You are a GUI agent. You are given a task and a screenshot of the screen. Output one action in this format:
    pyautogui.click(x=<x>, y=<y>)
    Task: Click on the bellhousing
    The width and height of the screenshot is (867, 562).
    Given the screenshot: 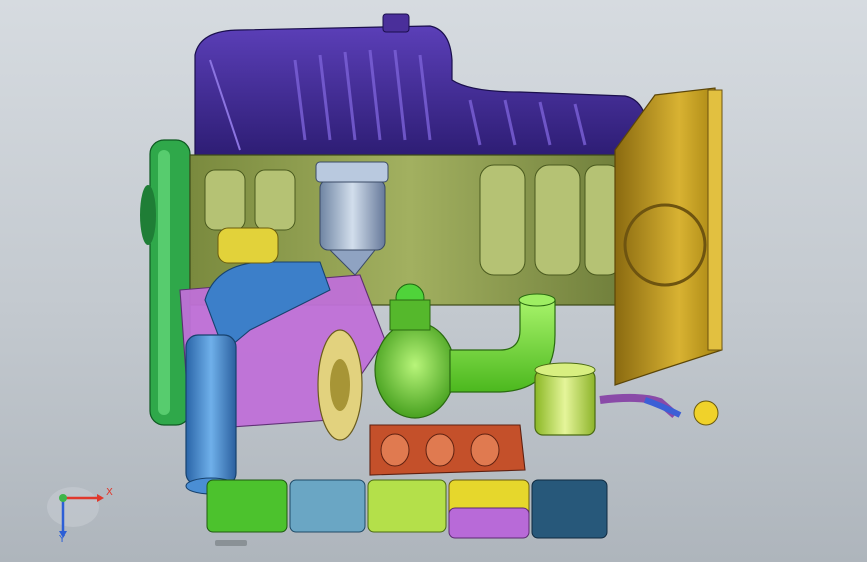 What is the action you would take?
    pyautogui.click(x=668, y=236)
    